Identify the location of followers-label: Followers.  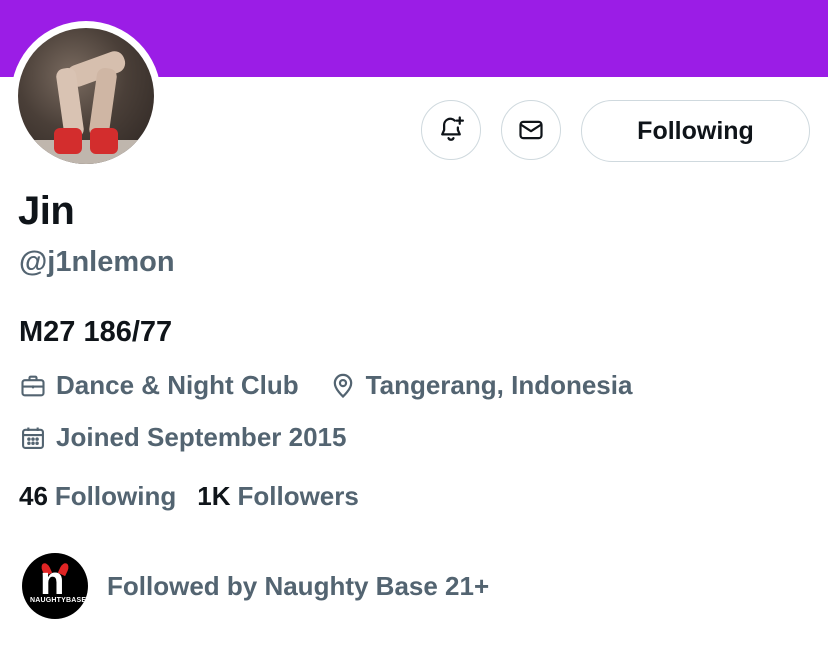
(298, 496).